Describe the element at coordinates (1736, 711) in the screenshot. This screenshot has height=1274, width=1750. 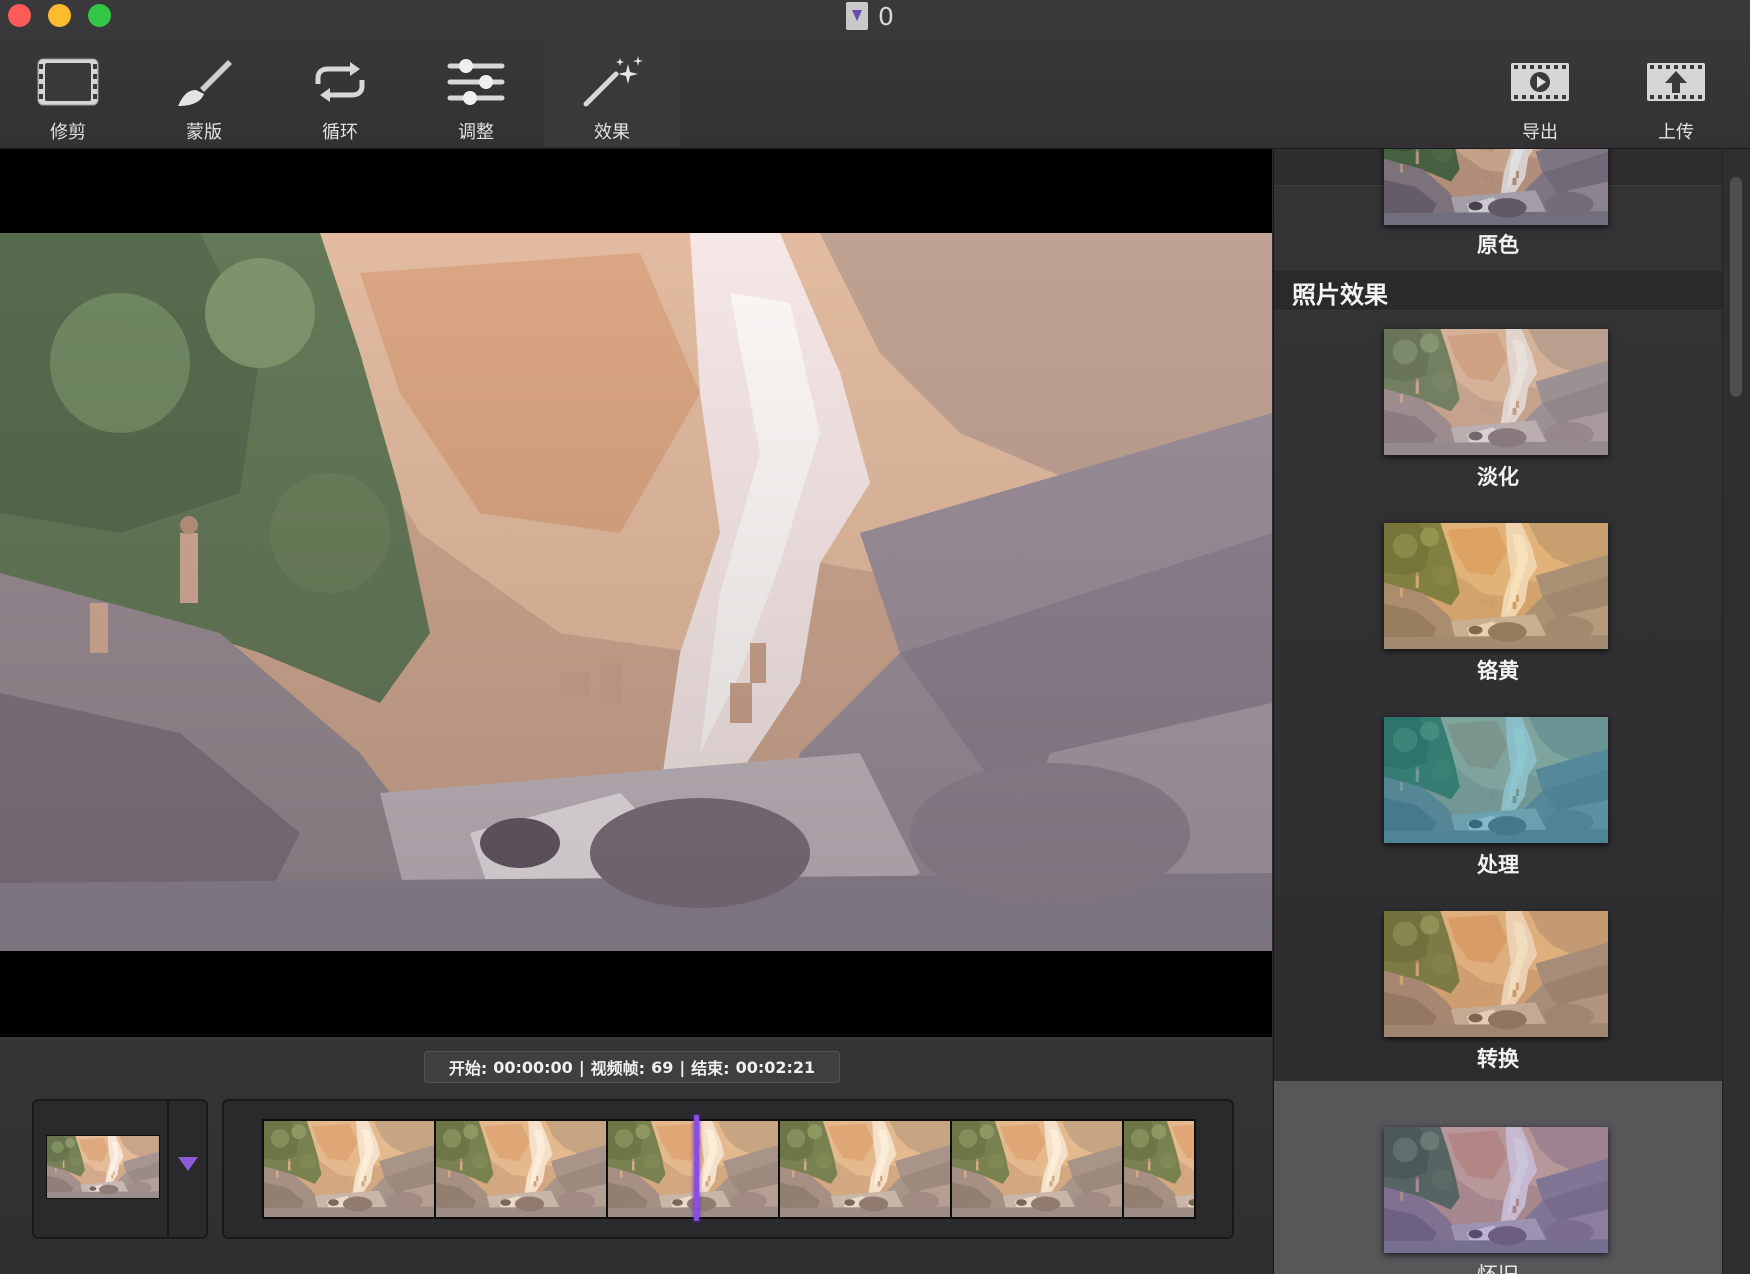
I see `effects-scrollbar` at that location.